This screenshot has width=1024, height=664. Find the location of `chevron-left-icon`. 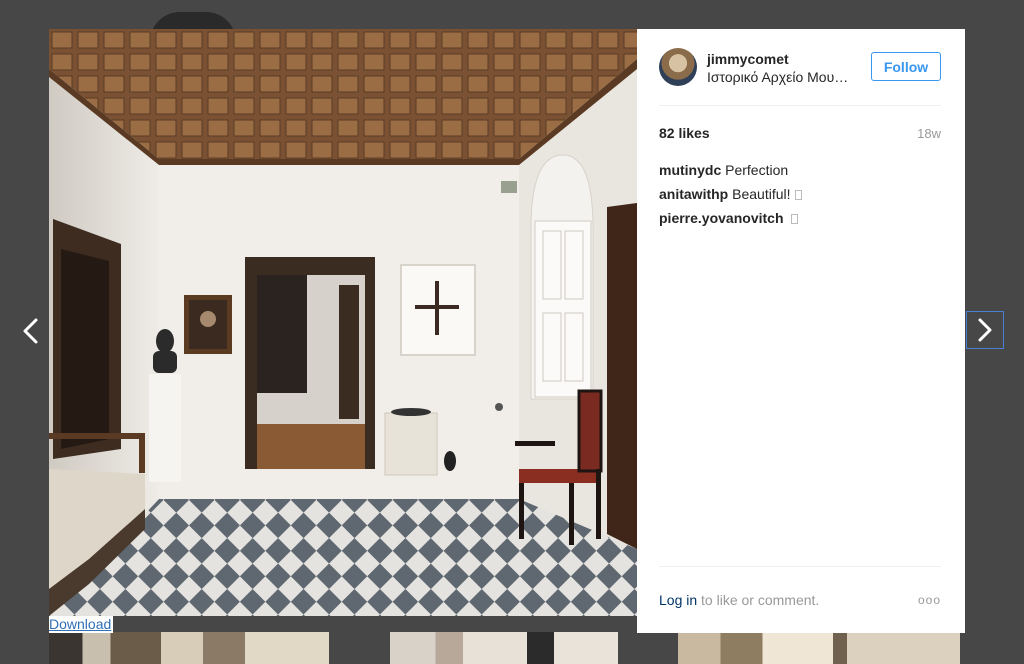

chevron-left-icon is located at coordinates (31, 331).